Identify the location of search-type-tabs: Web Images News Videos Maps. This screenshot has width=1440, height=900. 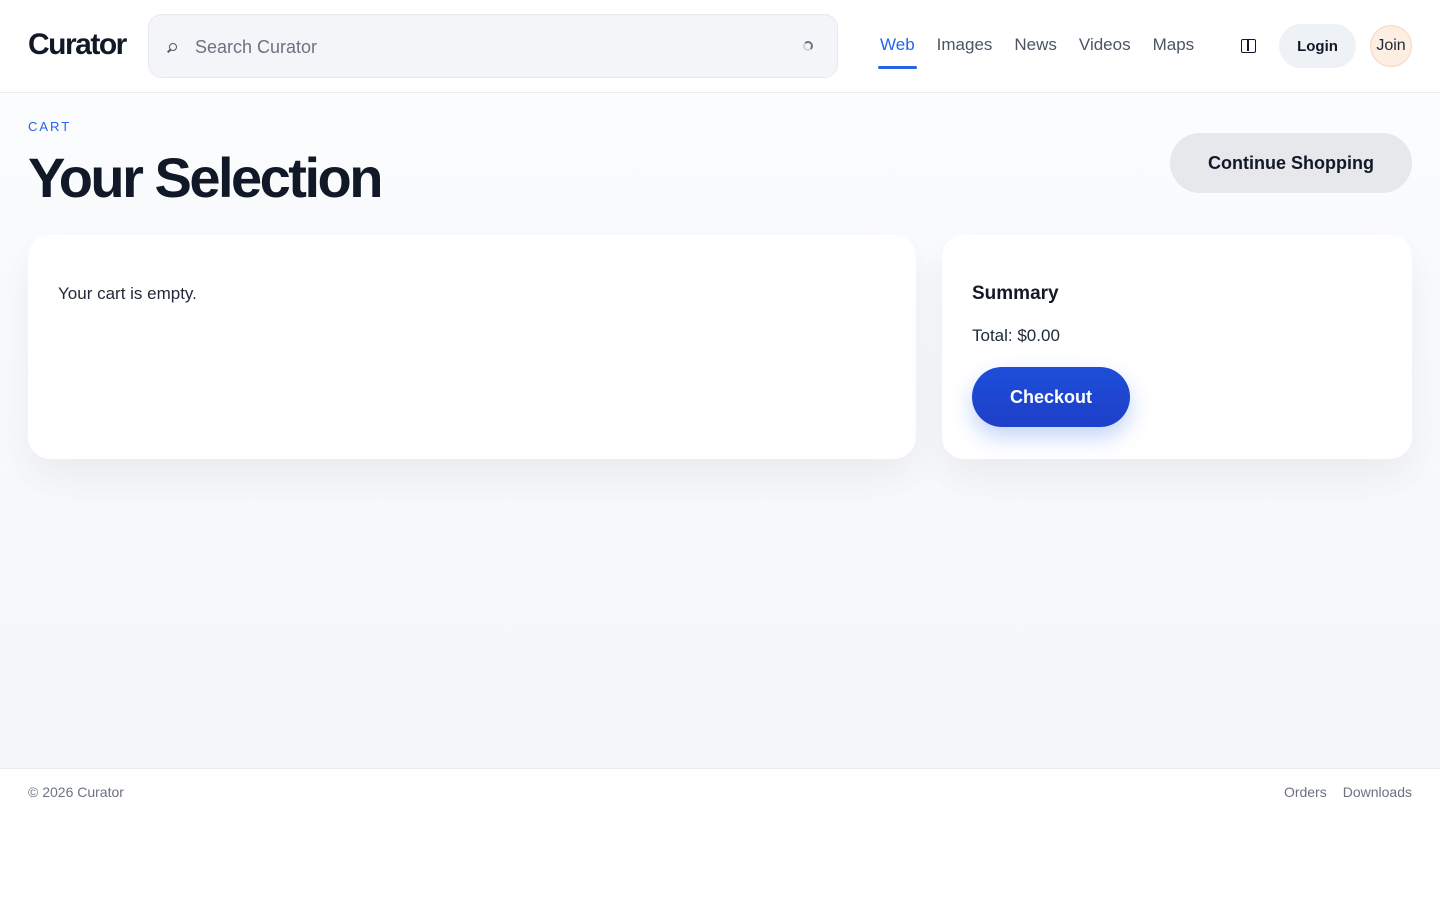
(1046, 46).